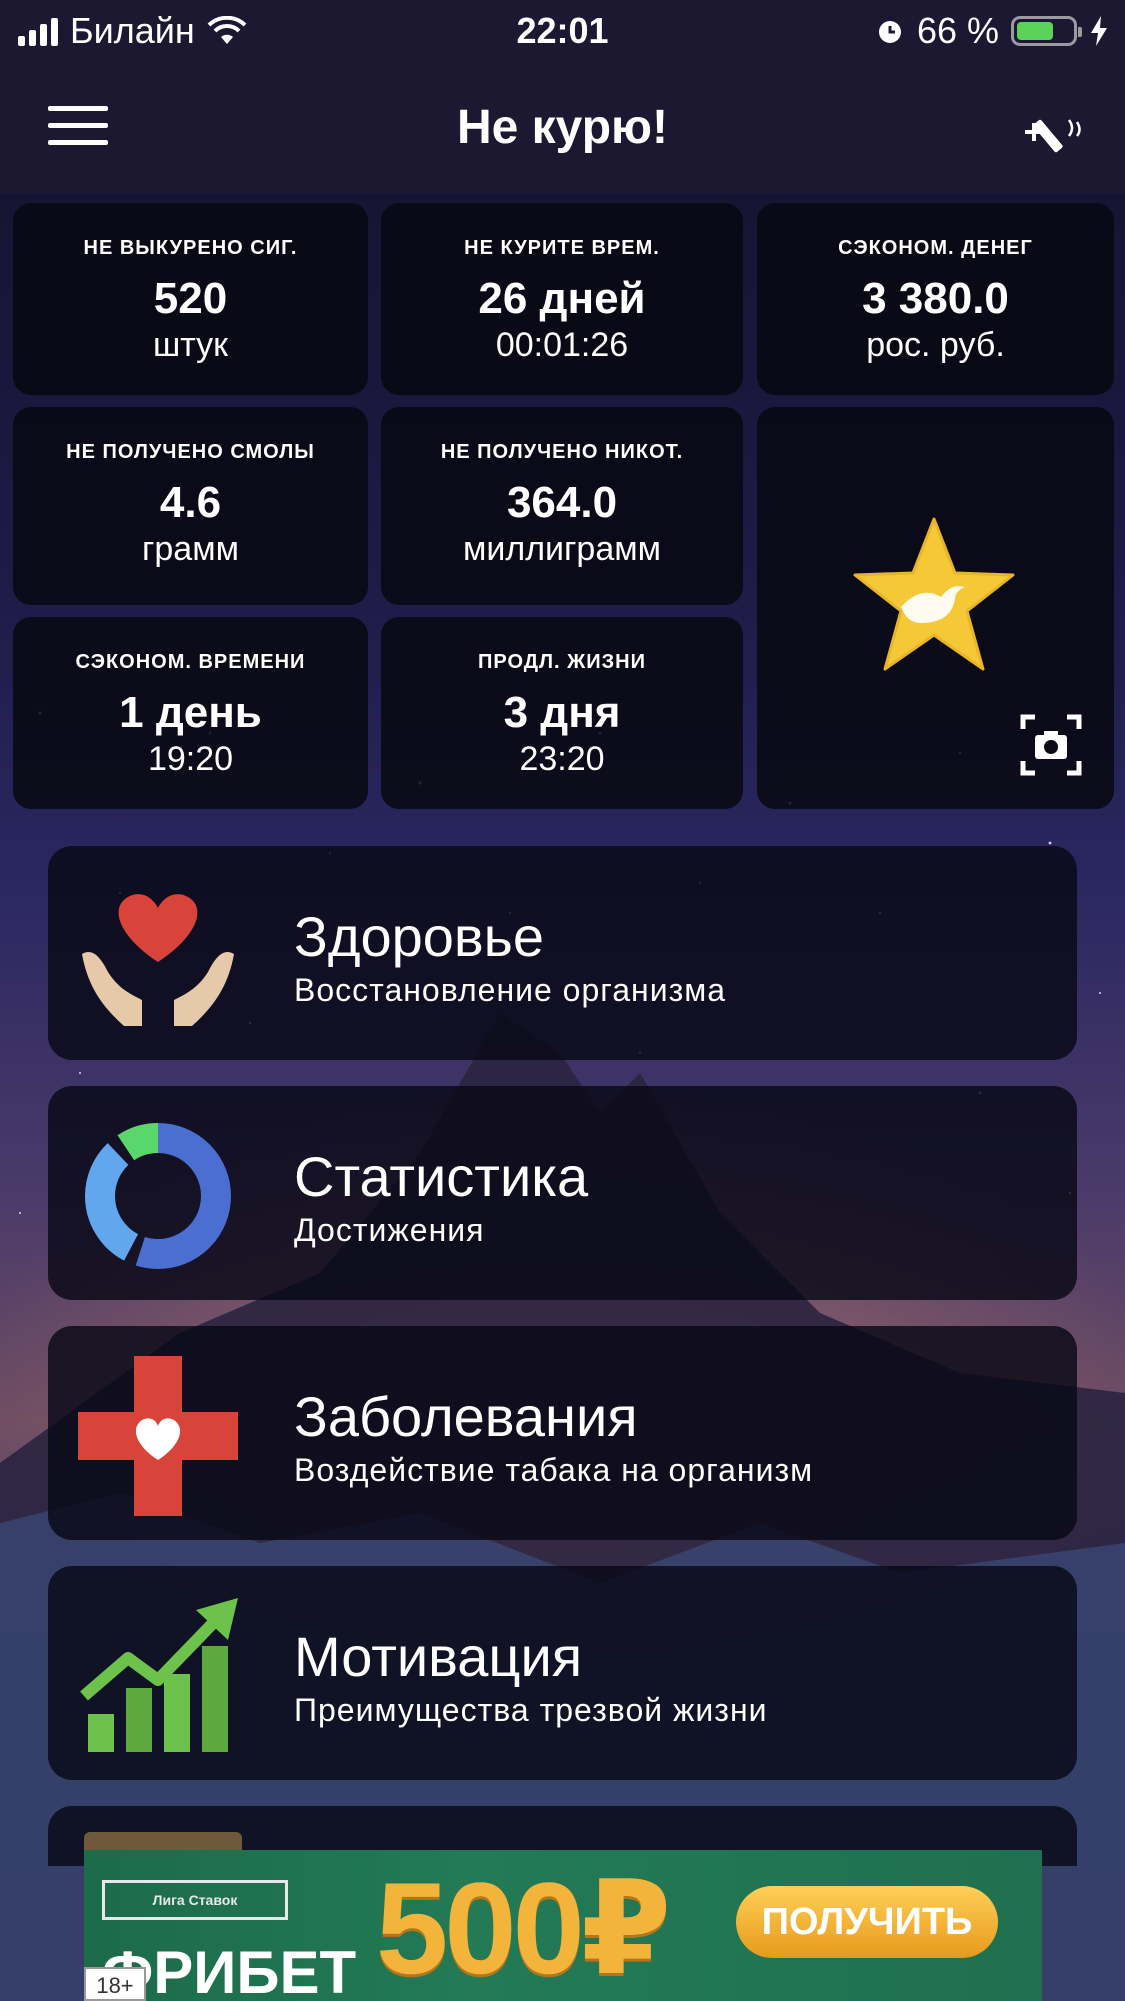 The width and height of the screenshot is (1125, 2001). I want to click on charging-bolt-icon, so click(1099, 31).